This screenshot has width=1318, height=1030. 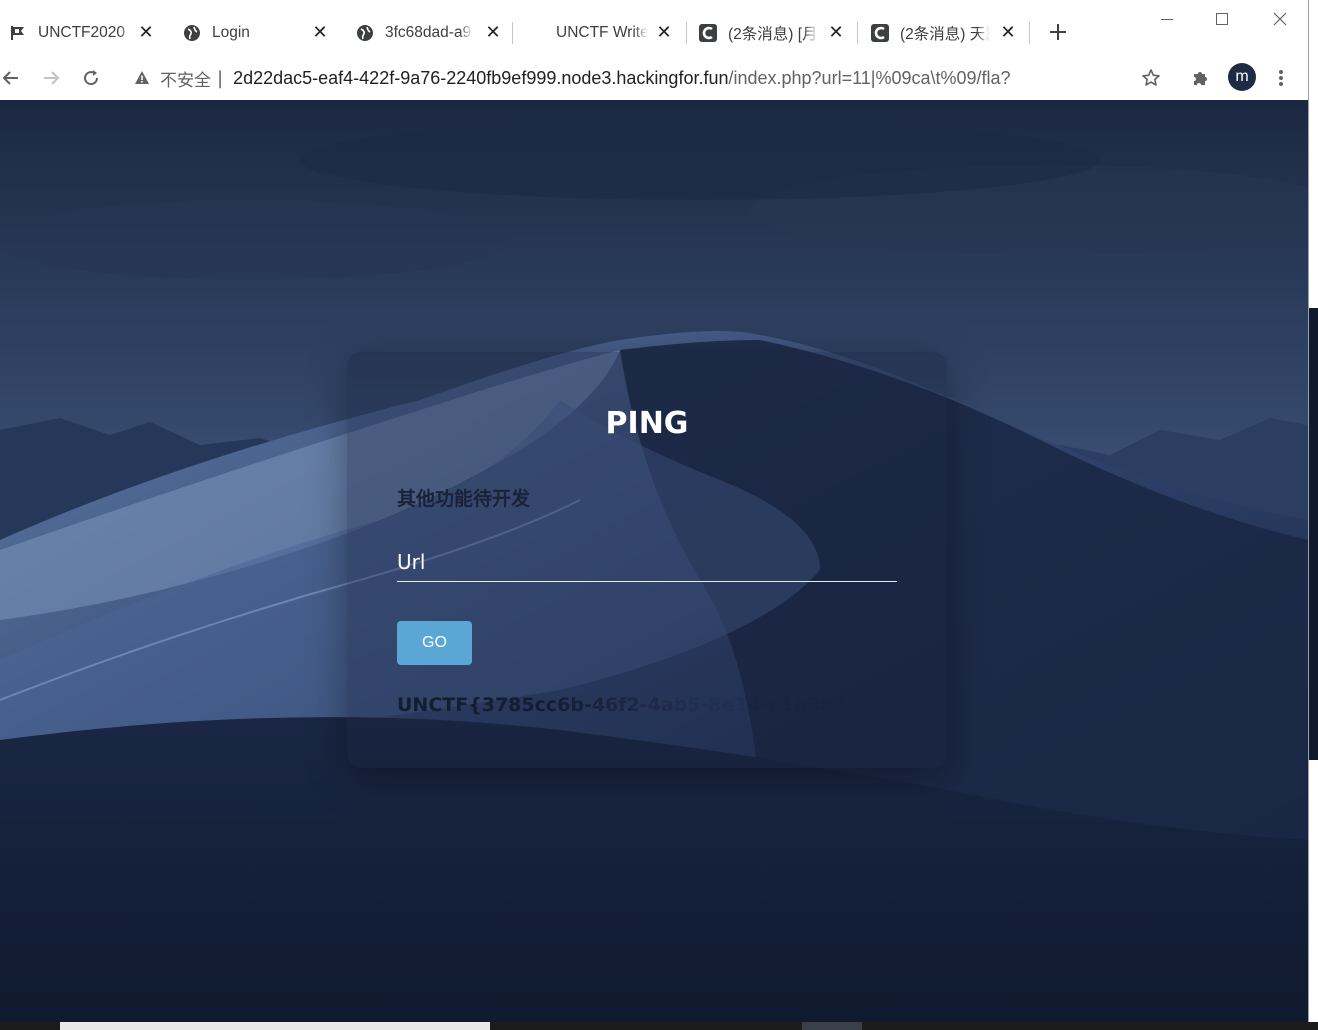 I want to click on tab-unctf-write: UNCTF Write ✕, so click(x=615, y=33).